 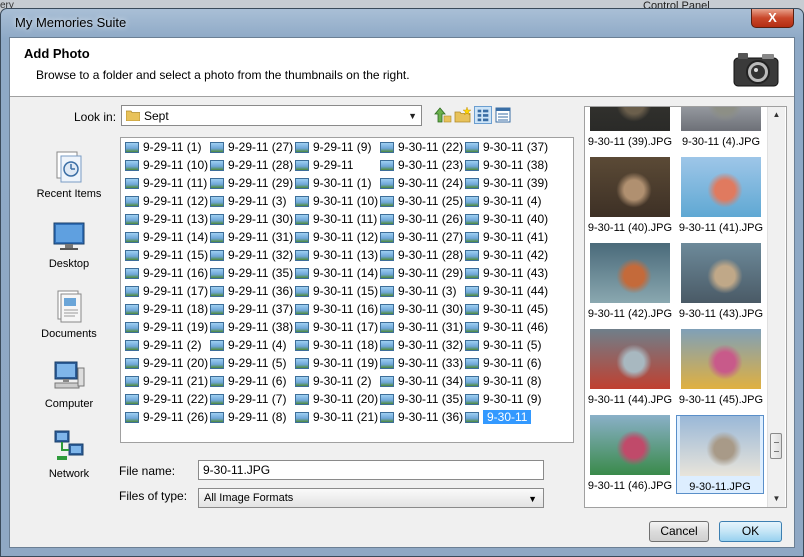 I want to click on file-list-item: 9-30-11 (16), so click(x=336, y=311).